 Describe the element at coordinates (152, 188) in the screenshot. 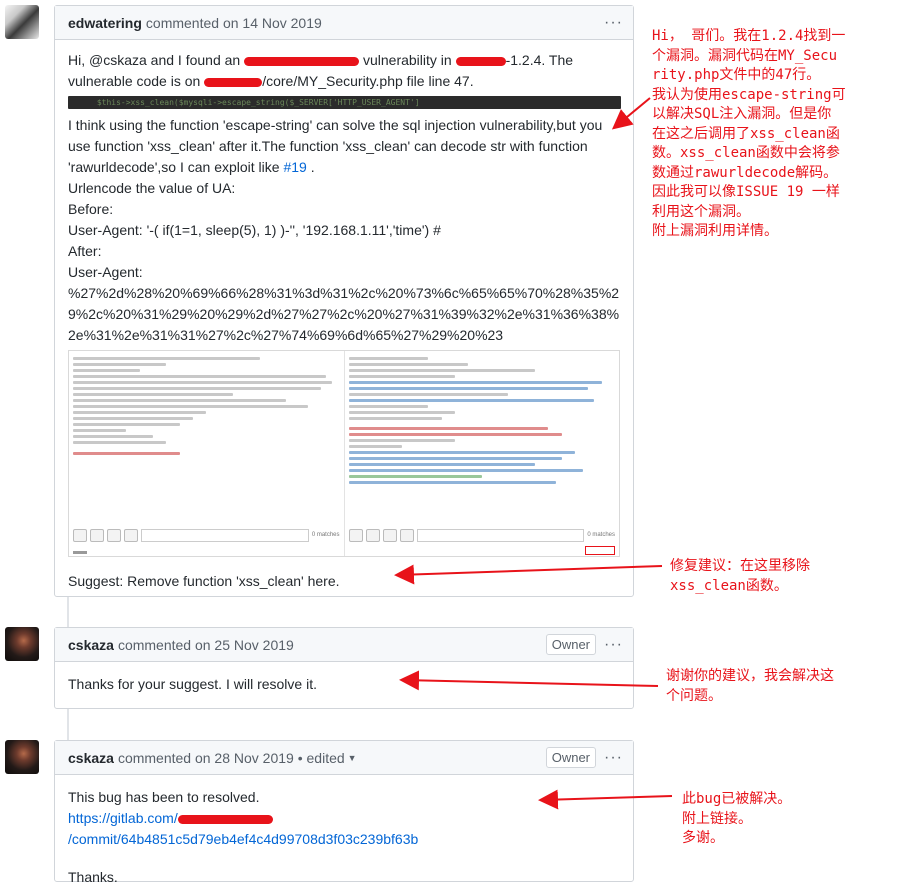

I see `body-line: Urlencode the value of UA:` at that location.